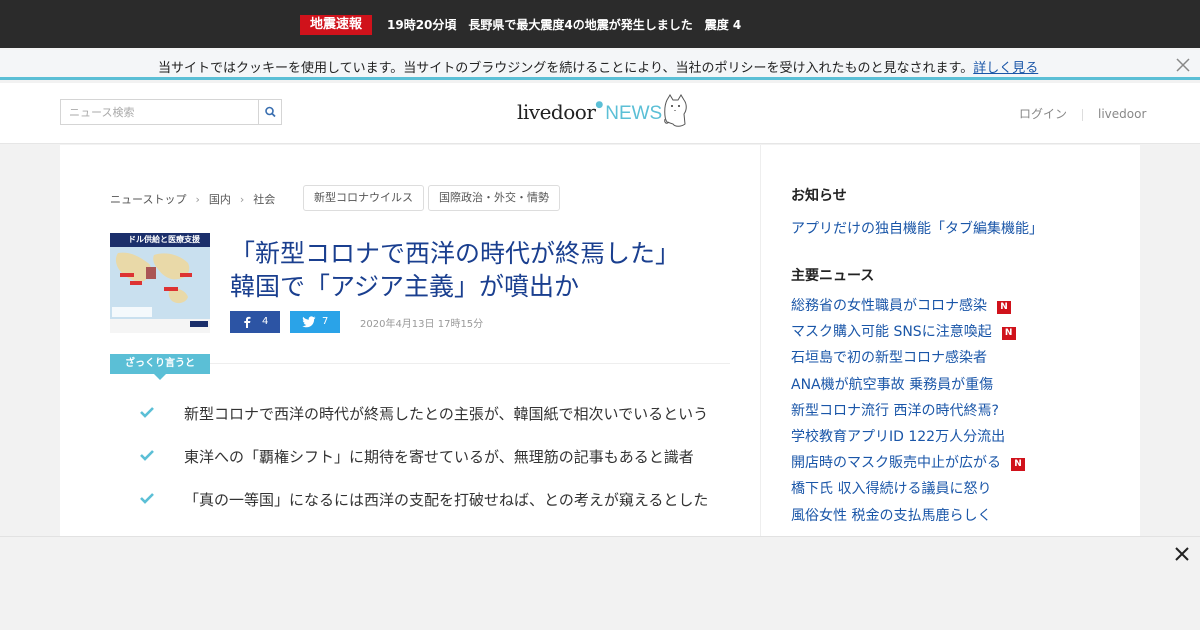 Image resolution: width=1200 pixels, height=630 pixels. Describe the element at coordinates (363, 198) in the screenshot. I see `tag-covid: 新型コロナウイルス` at that location.